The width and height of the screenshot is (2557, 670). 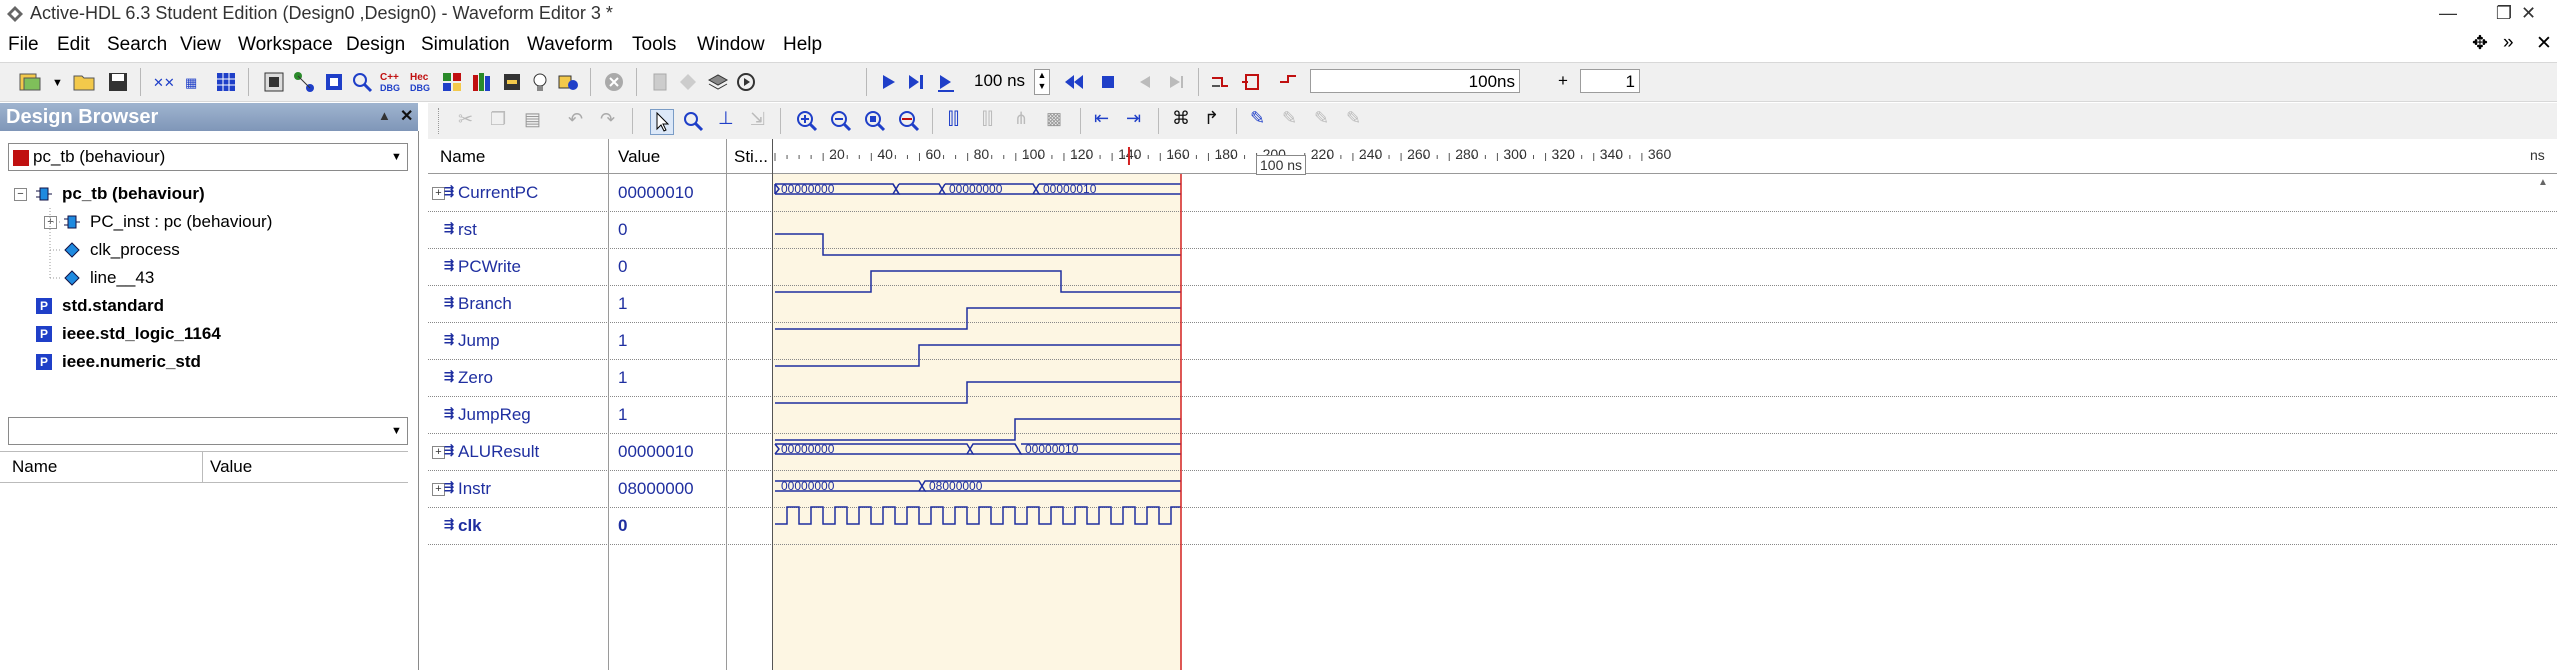 What do you see at coordinates (1211, 118) in the screenshot?
I see `find-next-icon: ↱` at bounding box center [1211, 118].